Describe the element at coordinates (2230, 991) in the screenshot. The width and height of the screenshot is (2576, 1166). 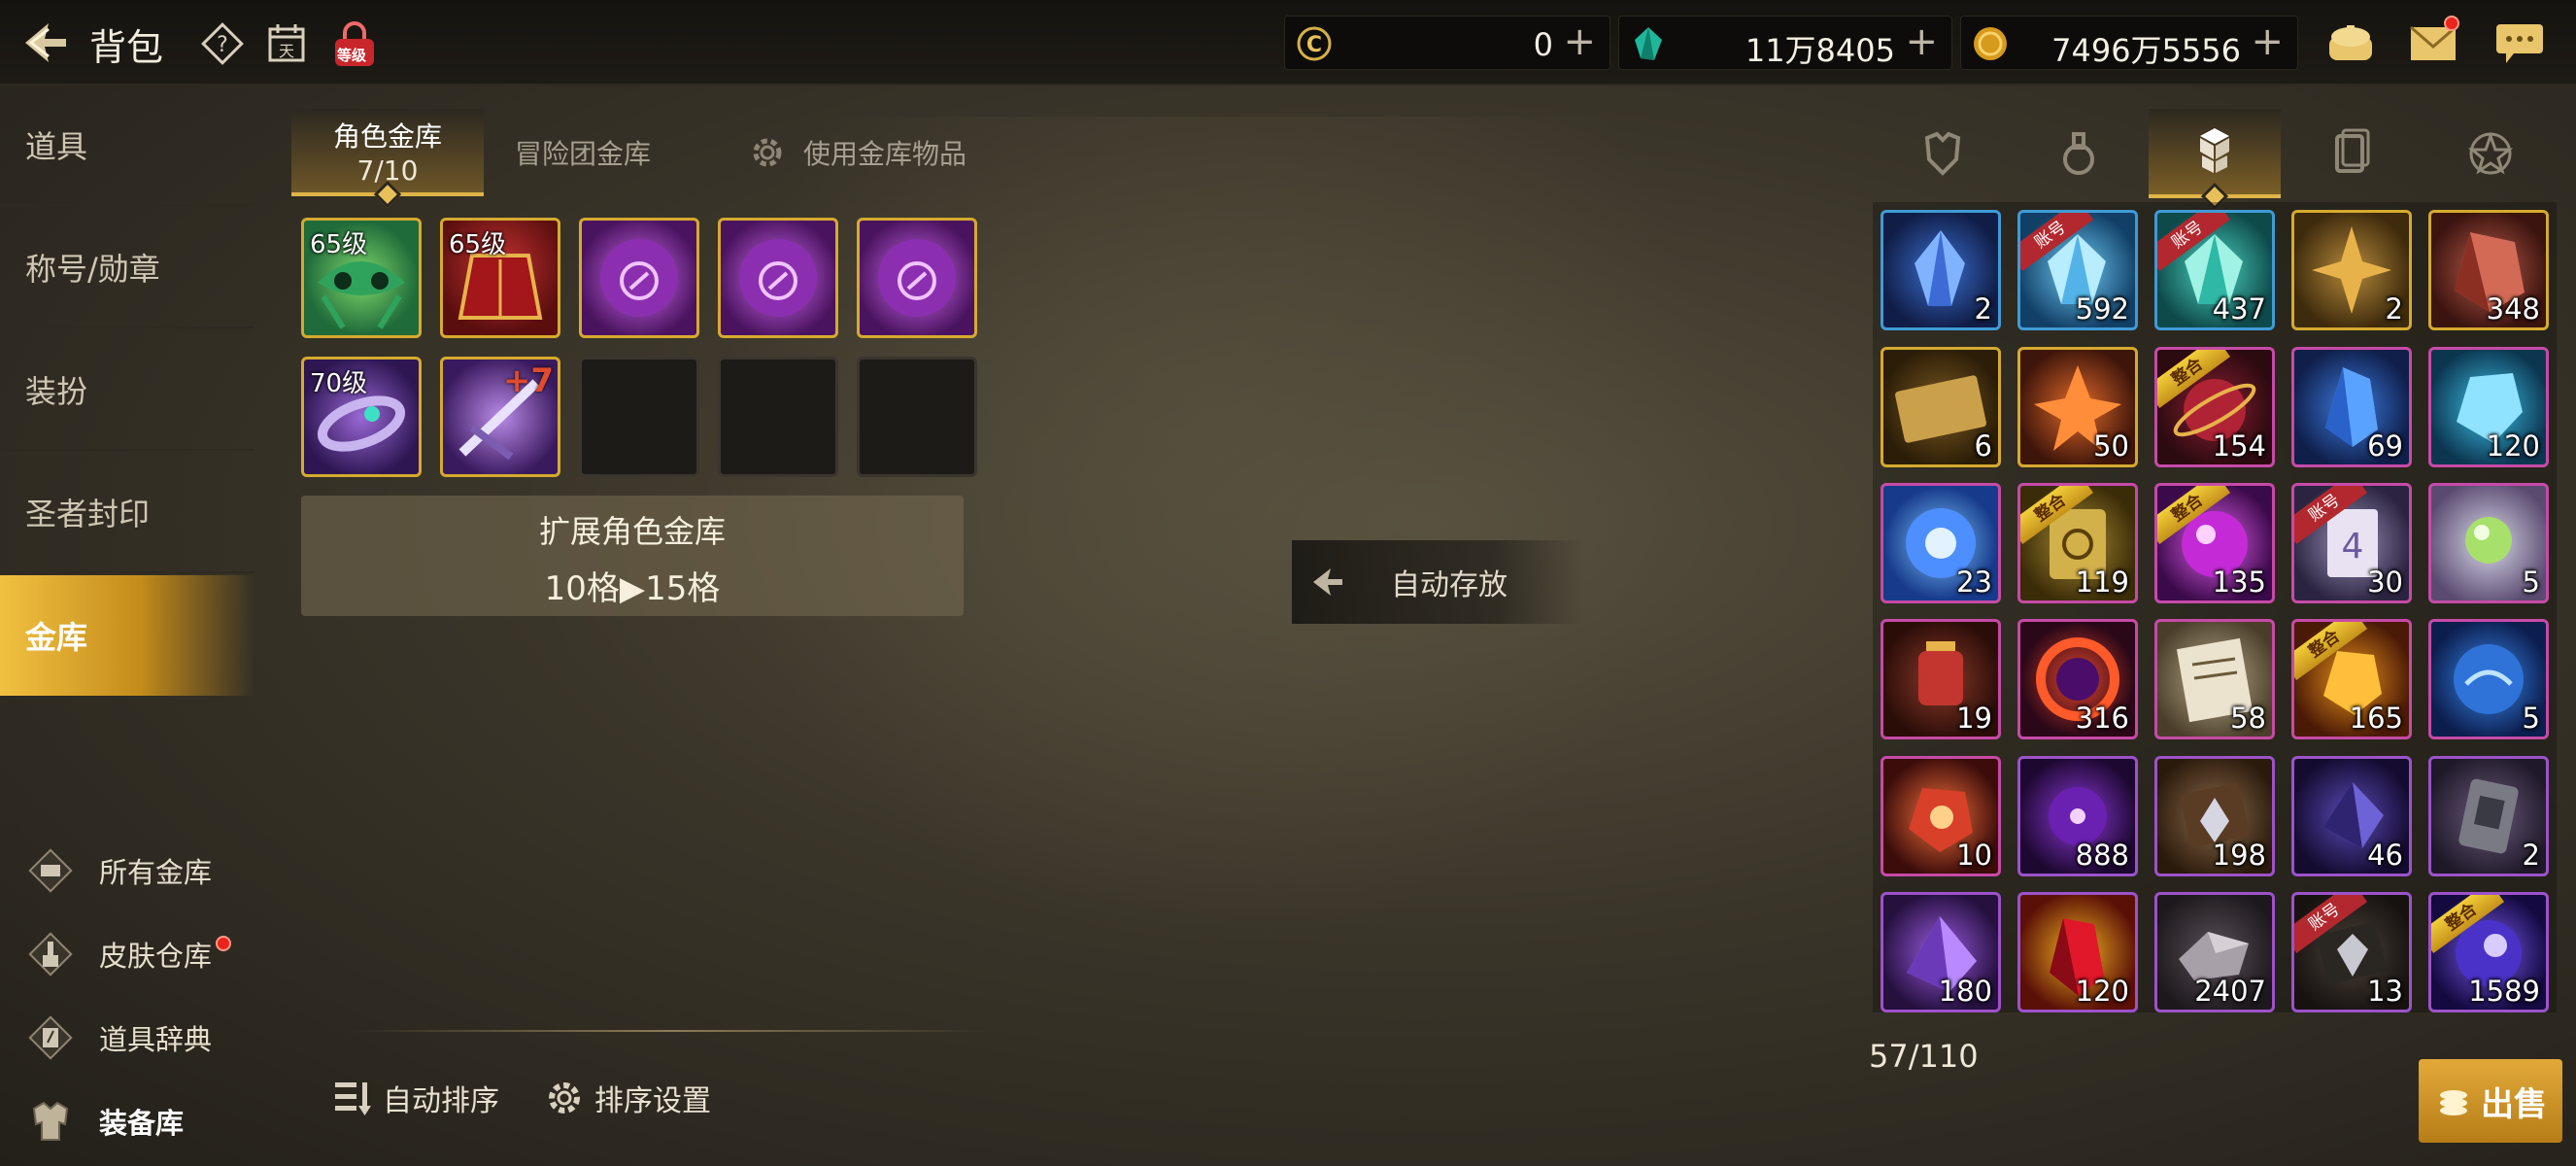
I see `item-count: 2407` at that location.